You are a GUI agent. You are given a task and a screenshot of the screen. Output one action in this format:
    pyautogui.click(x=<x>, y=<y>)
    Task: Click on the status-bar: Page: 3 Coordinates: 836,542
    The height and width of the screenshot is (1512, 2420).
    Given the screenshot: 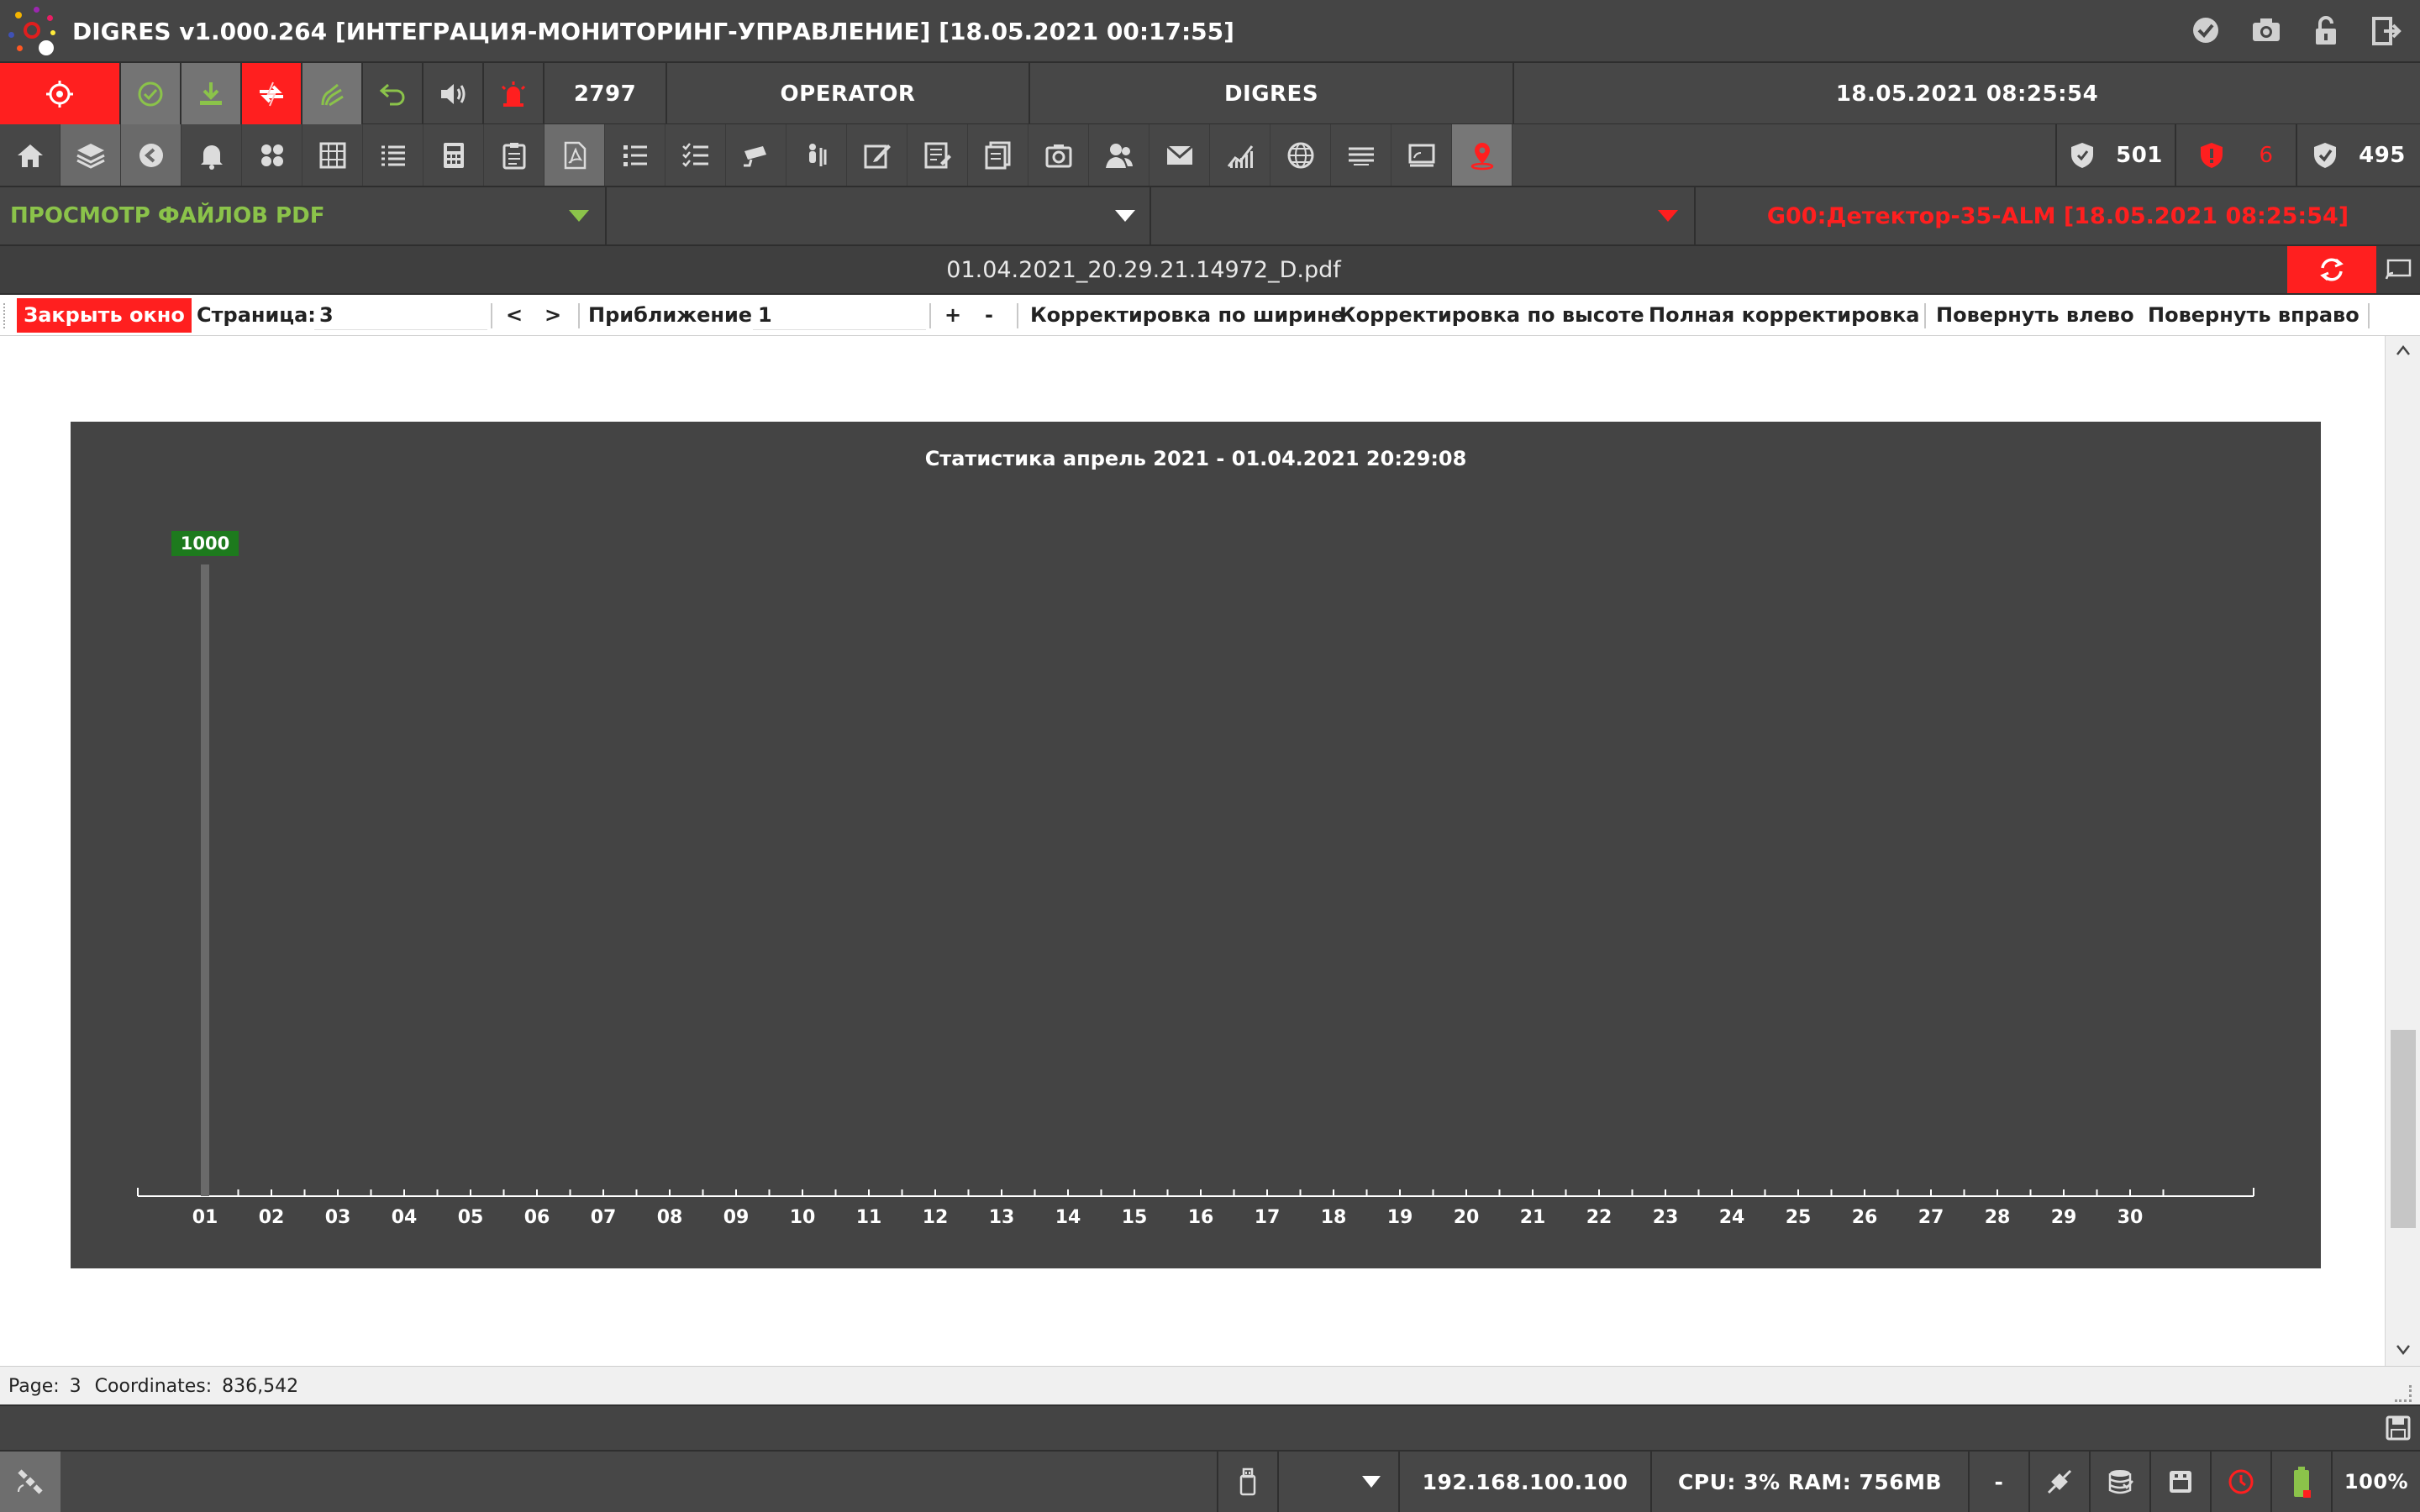 What is the action you would take?
    pyautogui.click(x=1210, y=1385)
    